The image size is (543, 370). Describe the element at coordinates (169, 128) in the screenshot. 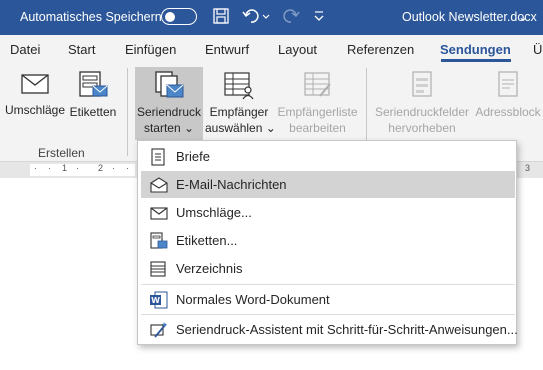

I see `start-mail-merge-label-2: starten ⌄` at that location.